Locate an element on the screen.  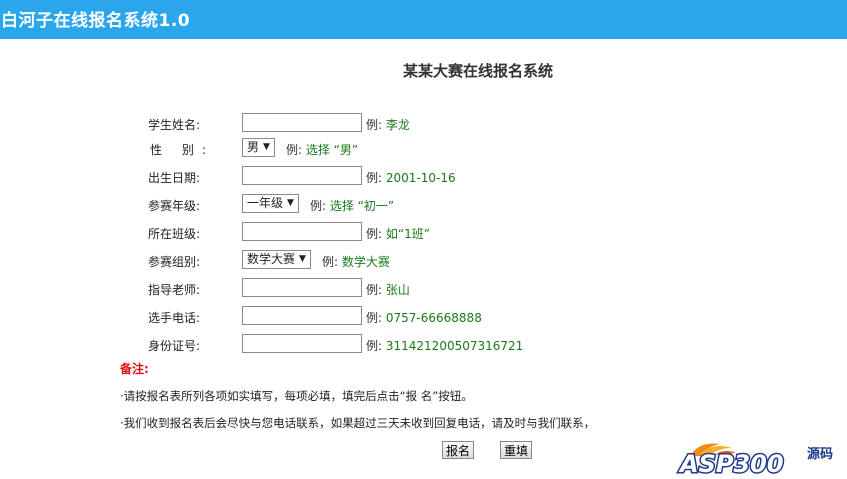
hint-example: 选择 “男” is located at coordinates (332, 150).